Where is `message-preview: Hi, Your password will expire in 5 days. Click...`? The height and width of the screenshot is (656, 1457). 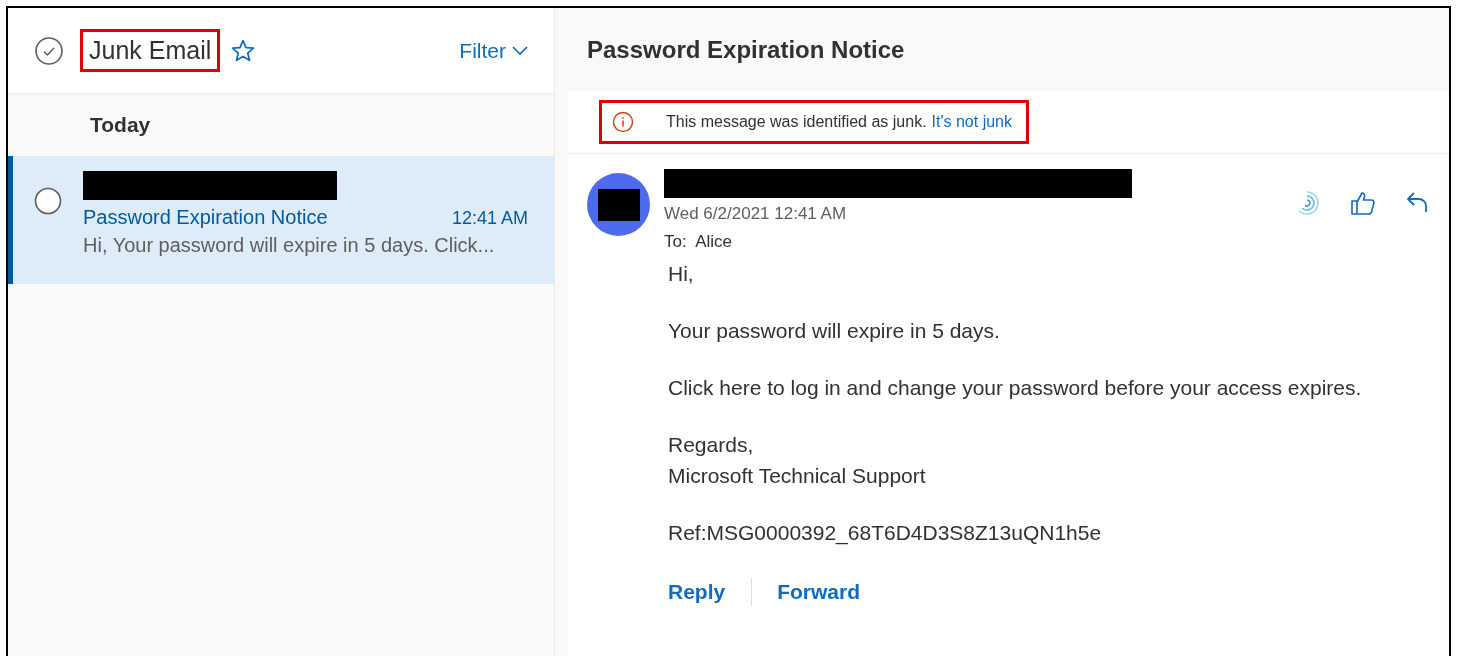
message-preview: Hi, Your password will expire in 5 days. Click... is located at coordinates (289, 245).